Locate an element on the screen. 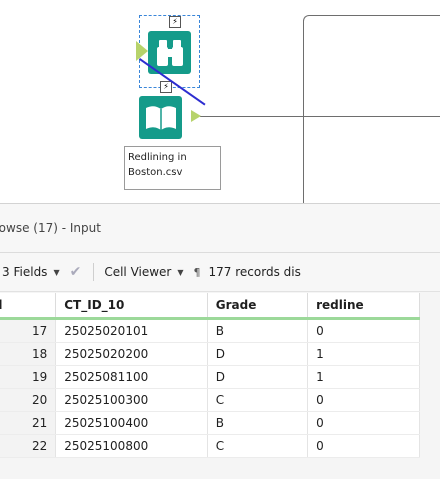 The image size is (440, 479). table-row: 20 25025100300 C 0 is located at coordinates (210, 400).